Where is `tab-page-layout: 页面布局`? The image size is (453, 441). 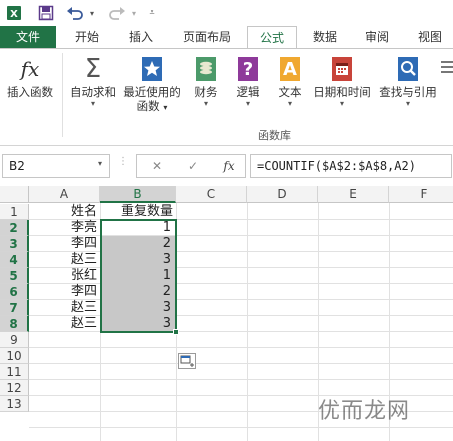
tab-page-layout: 页面布局 is located at coordinates (207, 37).